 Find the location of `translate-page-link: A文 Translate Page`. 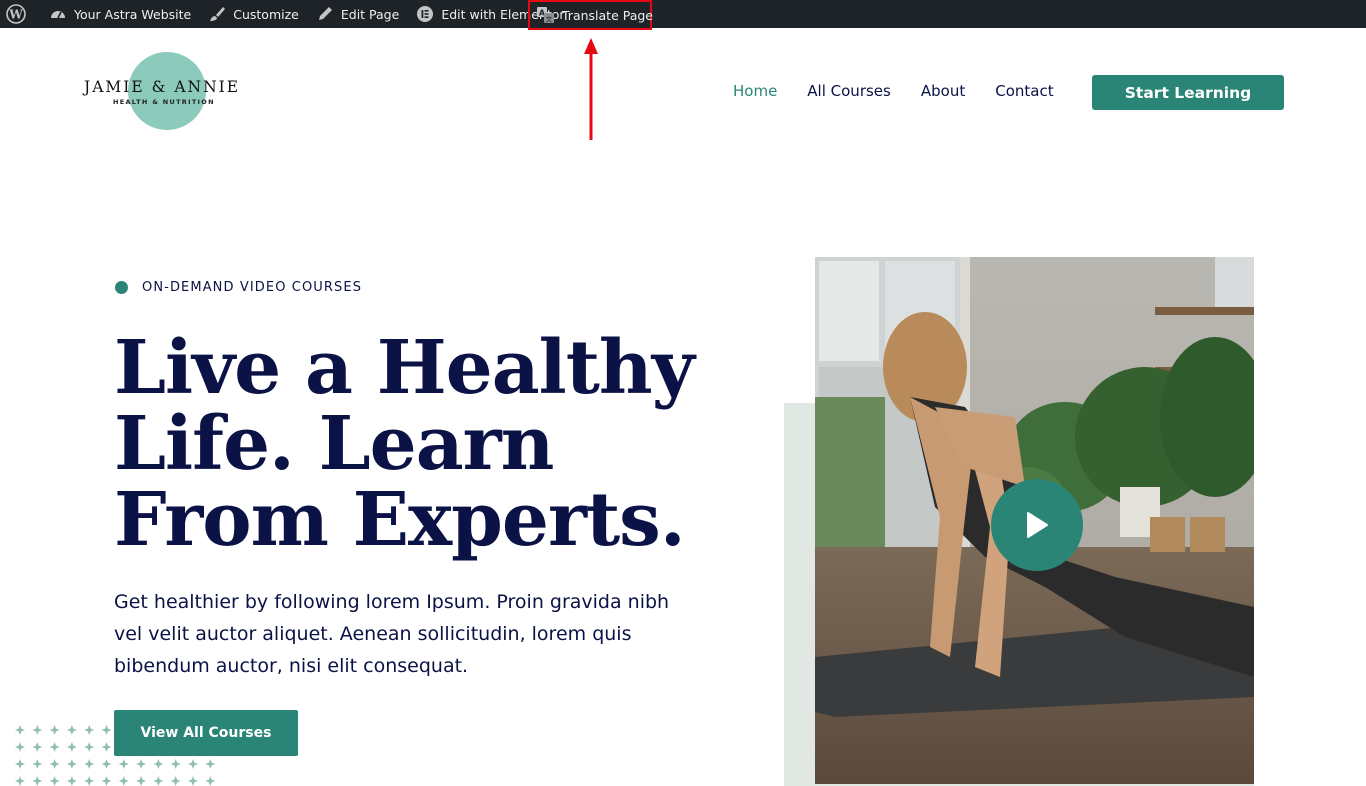

translate-page-link: A文 Translate Page is located at coordinates (590, 15).